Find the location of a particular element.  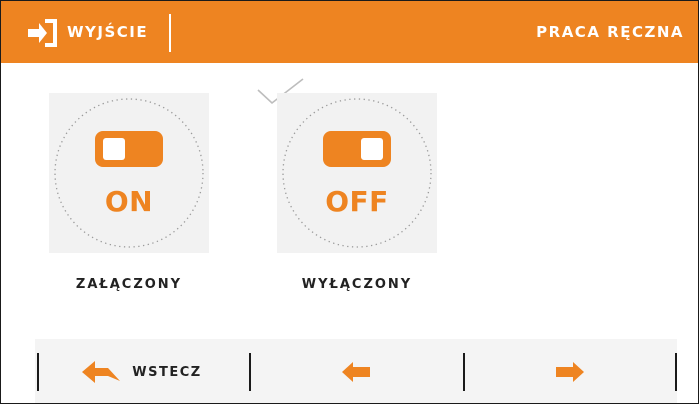

arrow-left-icon is located at coordinates (356, 372).